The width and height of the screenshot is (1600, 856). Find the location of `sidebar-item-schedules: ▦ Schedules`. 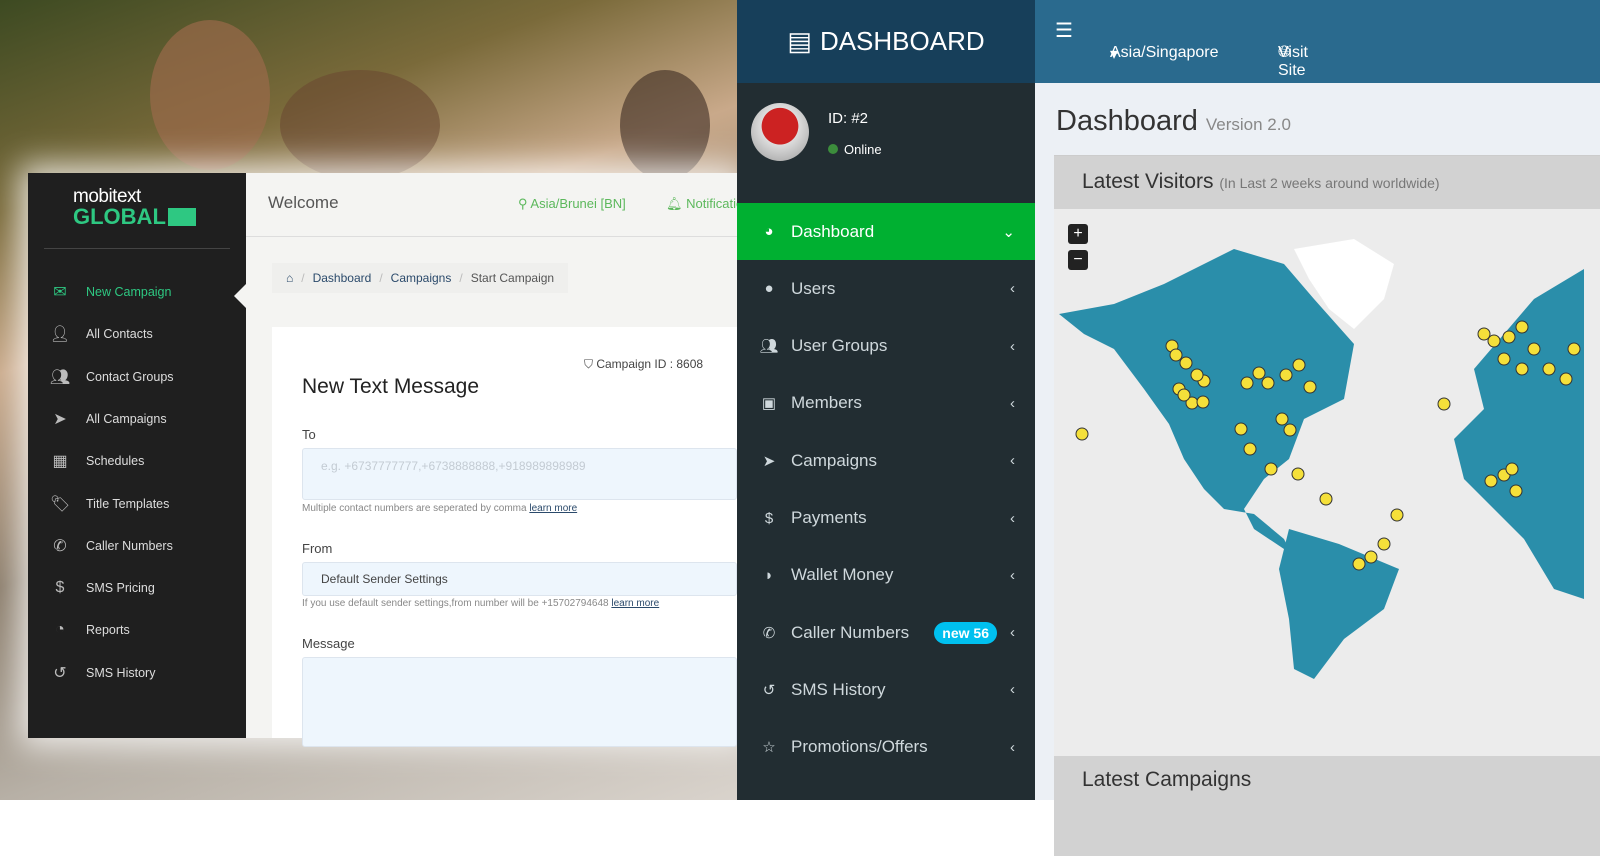

sidebar-item-schedules: ▦ Schedules is located at coordinates (96, 461).